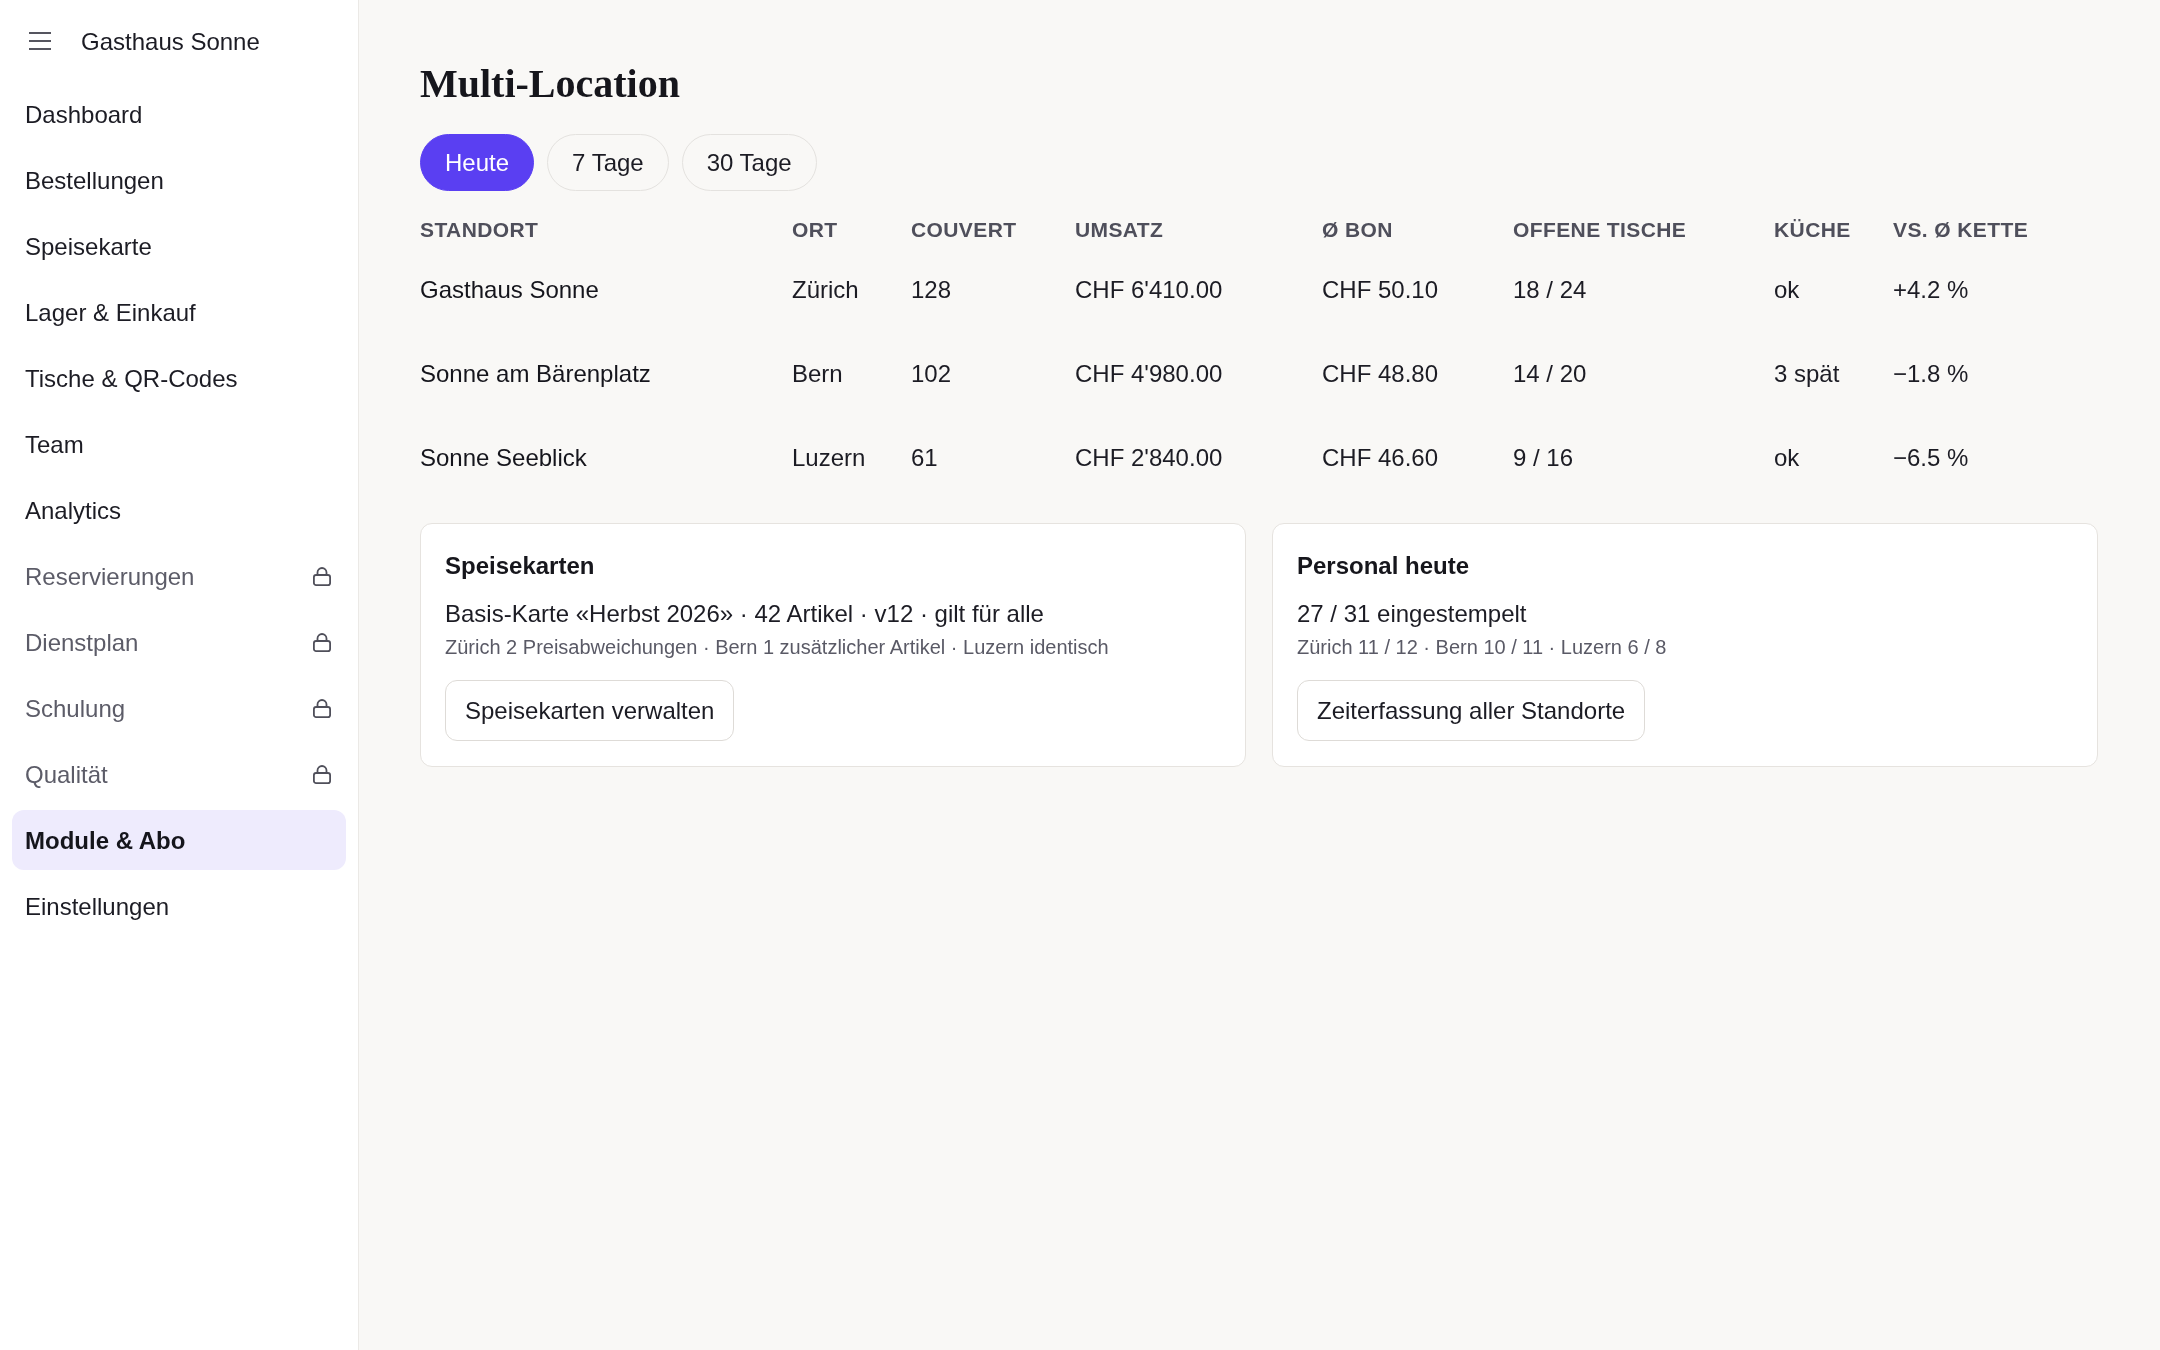 The height and width of the screenshot is (1350, 2160). I want to click on table-cell: 102, so click(931, 373).